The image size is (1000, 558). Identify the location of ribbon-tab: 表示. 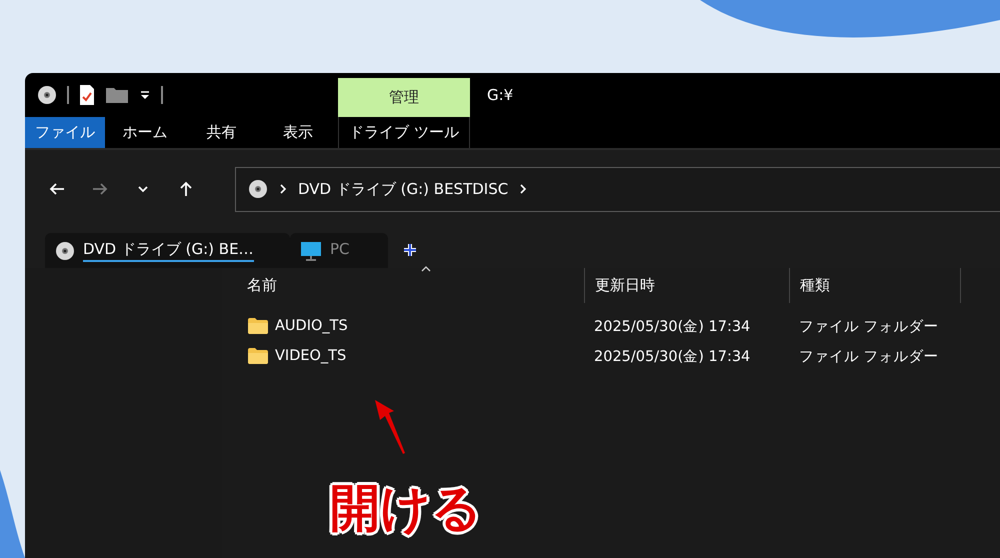
(298, 132).